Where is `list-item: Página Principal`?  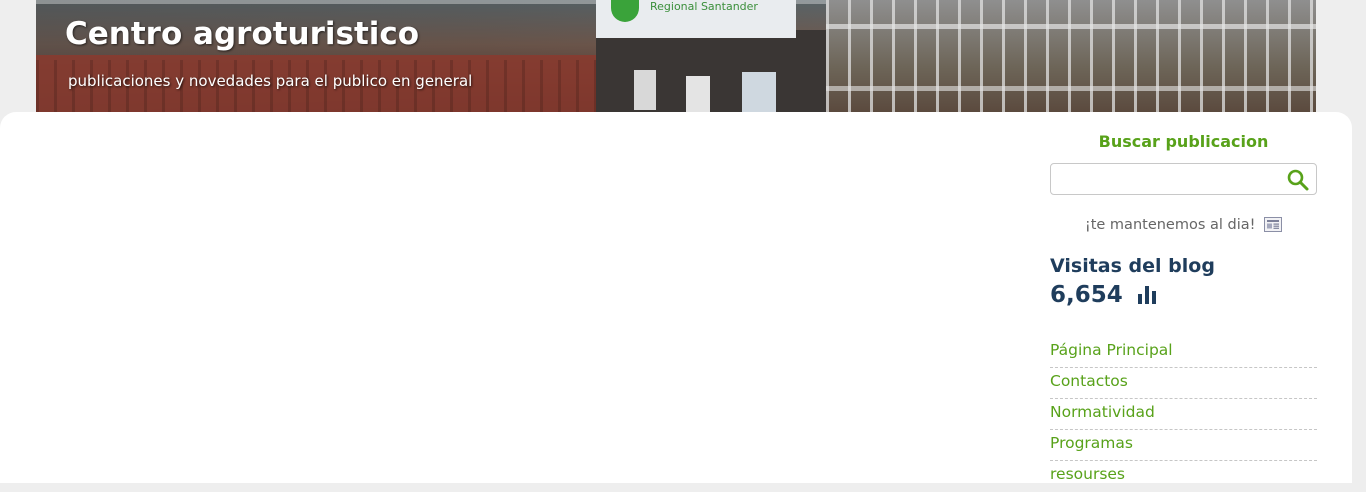
list-item: Página Principal is located at coordinates (1183, 352).